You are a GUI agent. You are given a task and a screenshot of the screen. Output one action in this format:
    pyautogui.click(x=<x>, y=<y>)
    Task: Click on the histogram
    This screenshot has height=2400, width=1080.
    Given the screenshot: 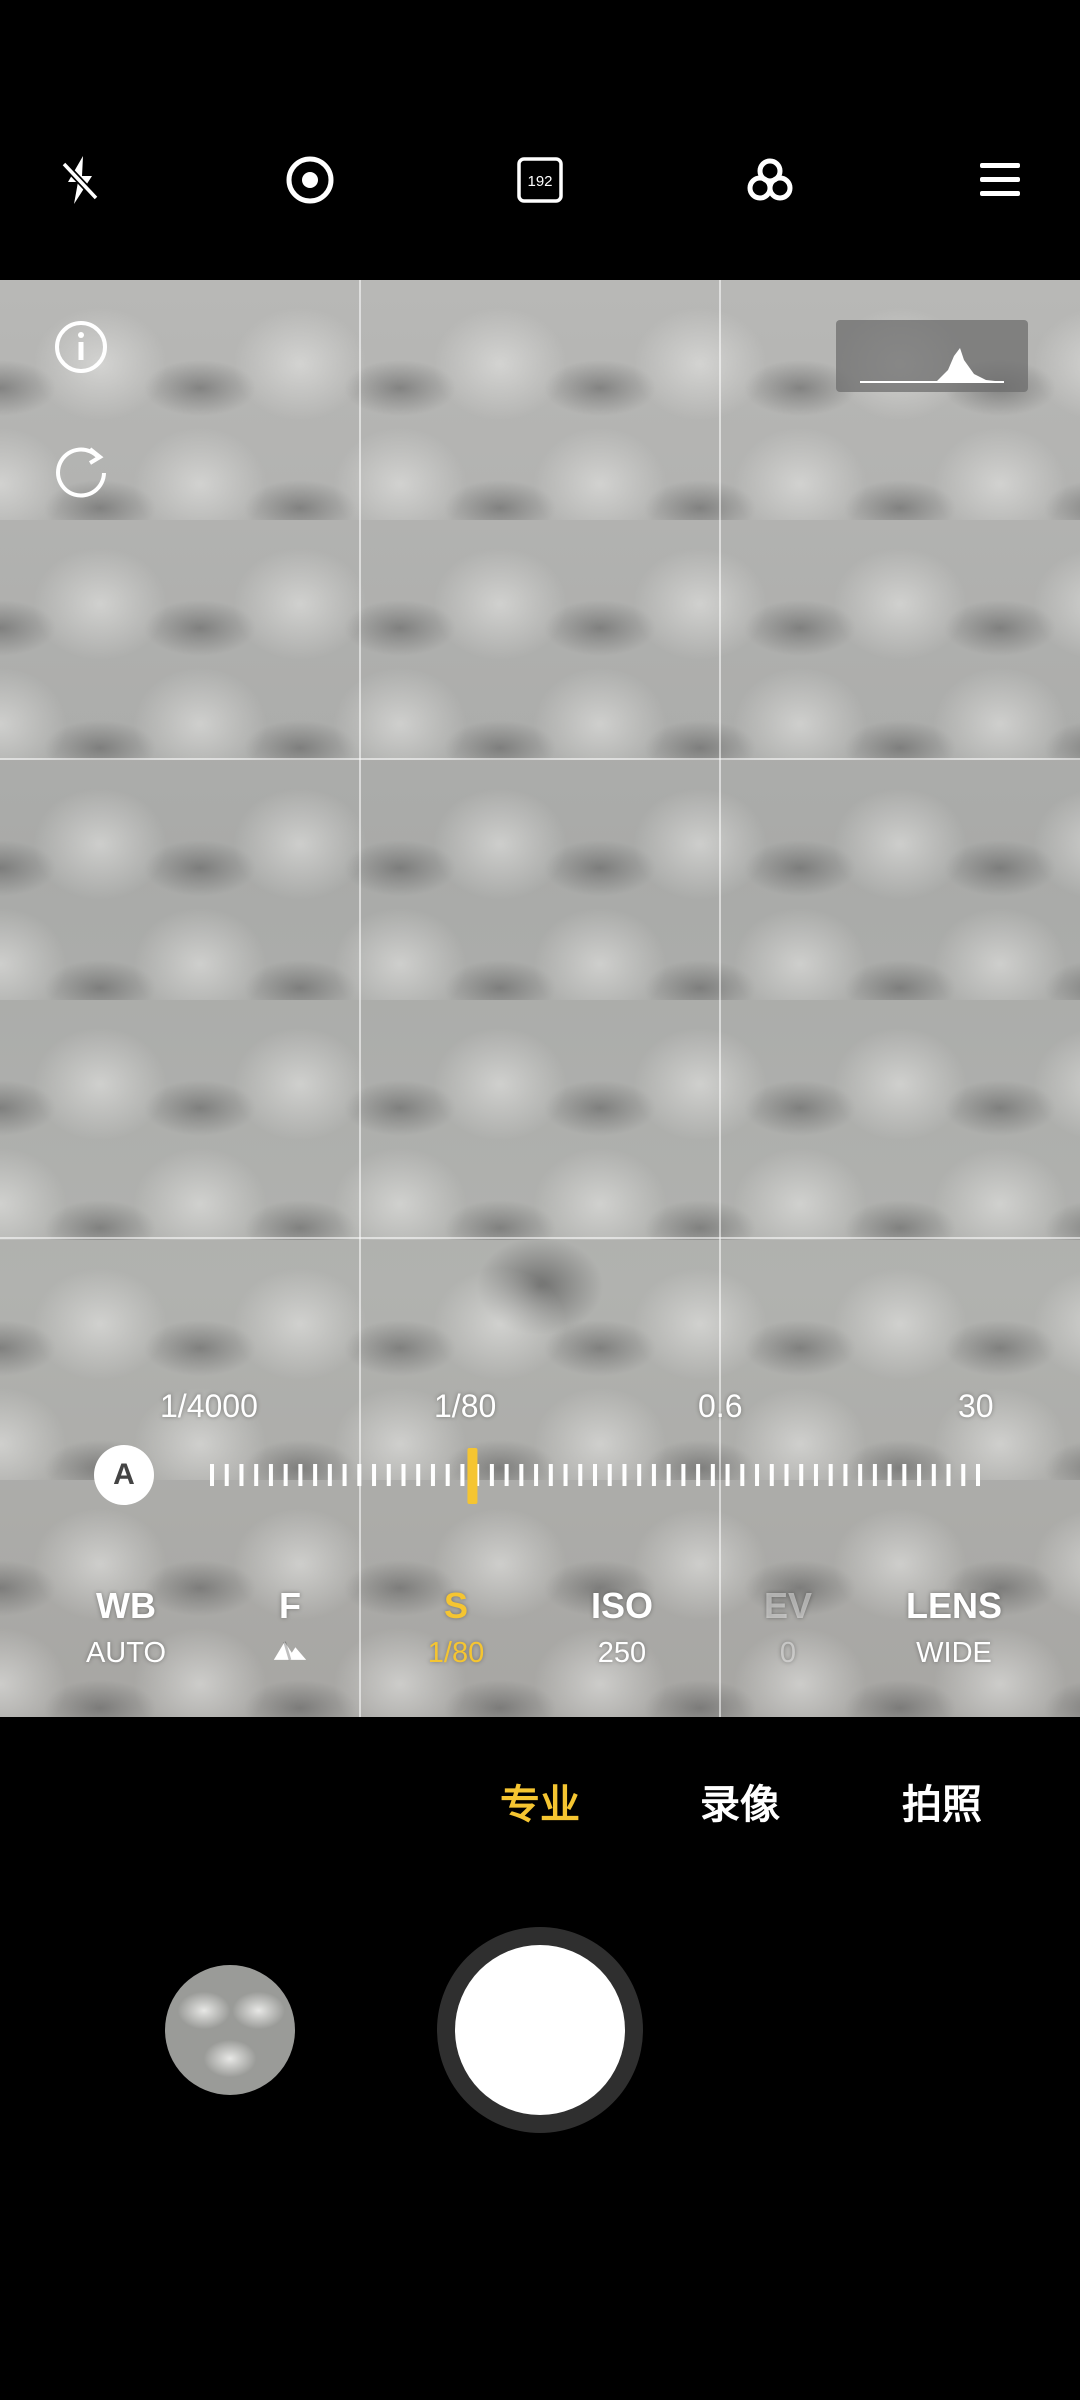 What is the action you would take?
    pyautogui.click(x=932, y=356)
    